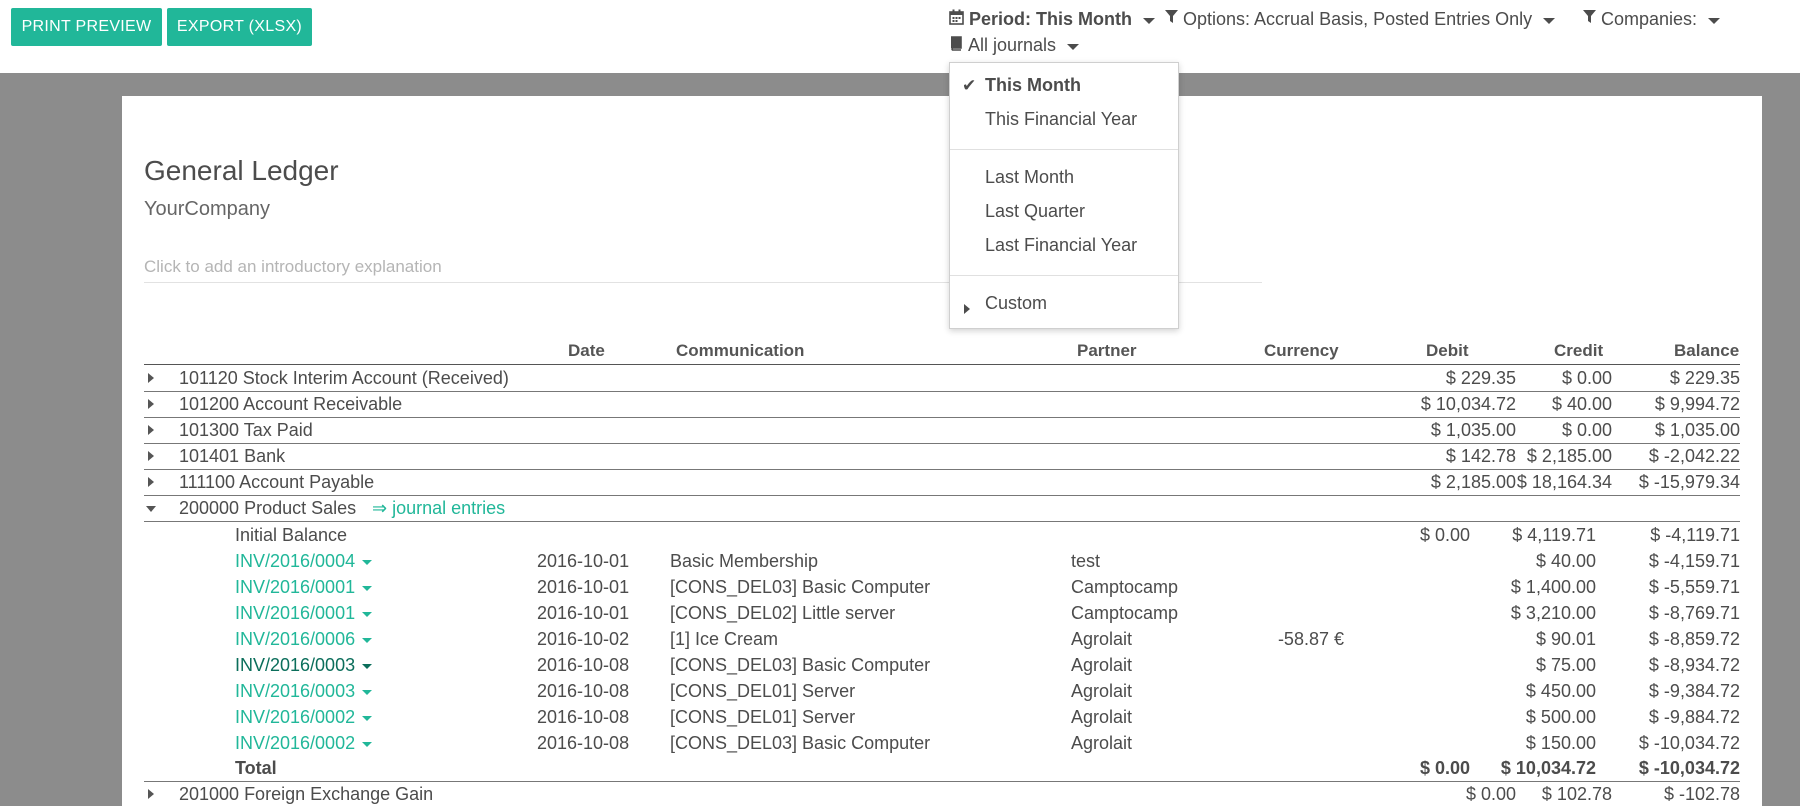  I want to click on initial-debit: $ 0.00, so click(1444, 535).